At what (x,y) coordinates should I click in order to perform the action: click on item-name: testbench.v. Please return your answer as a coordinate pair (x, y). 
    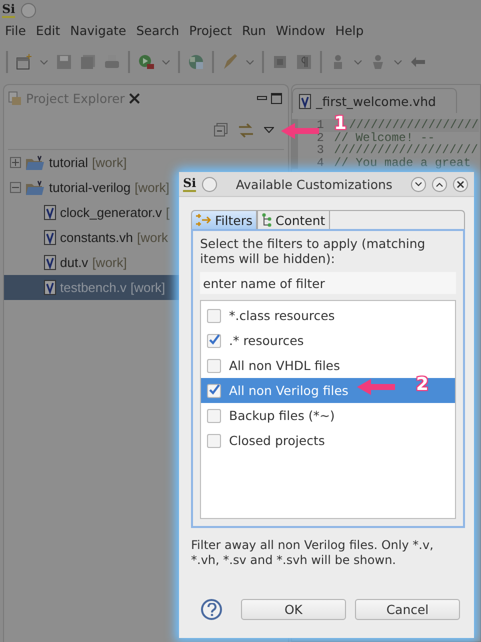
    Looking at the image, I should click on (93, 287).